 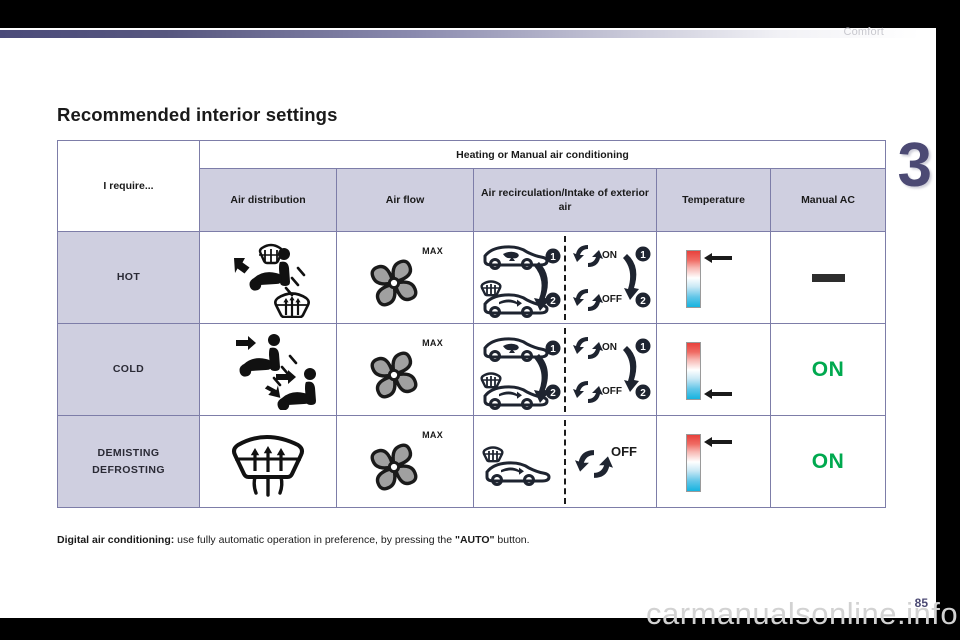 I want to click on cell-air-distribution-hot, so click(x=268, y=277).